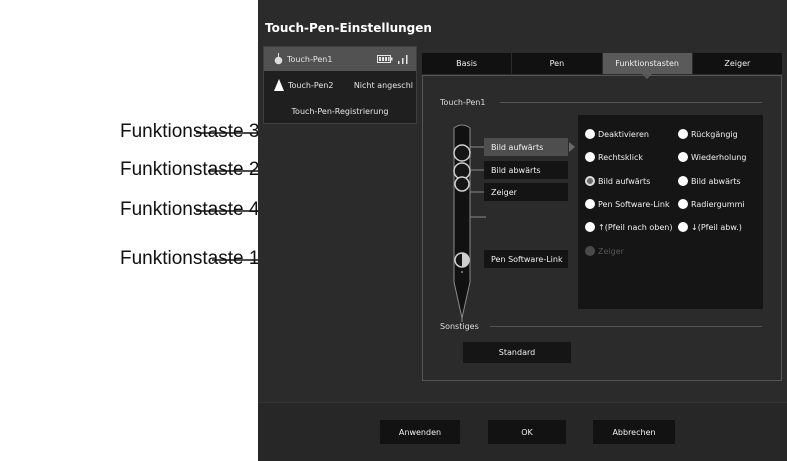  I want to click on pen-list-item-touch-pen2: Touch-Pen2 Nicht angeschl, so click(340, 85).